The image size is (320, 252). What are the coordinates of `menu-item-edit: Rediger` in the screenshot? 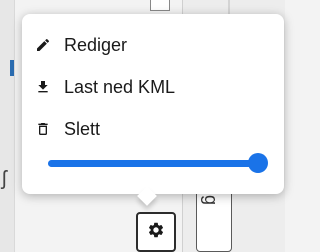 It's located at (80, 45).